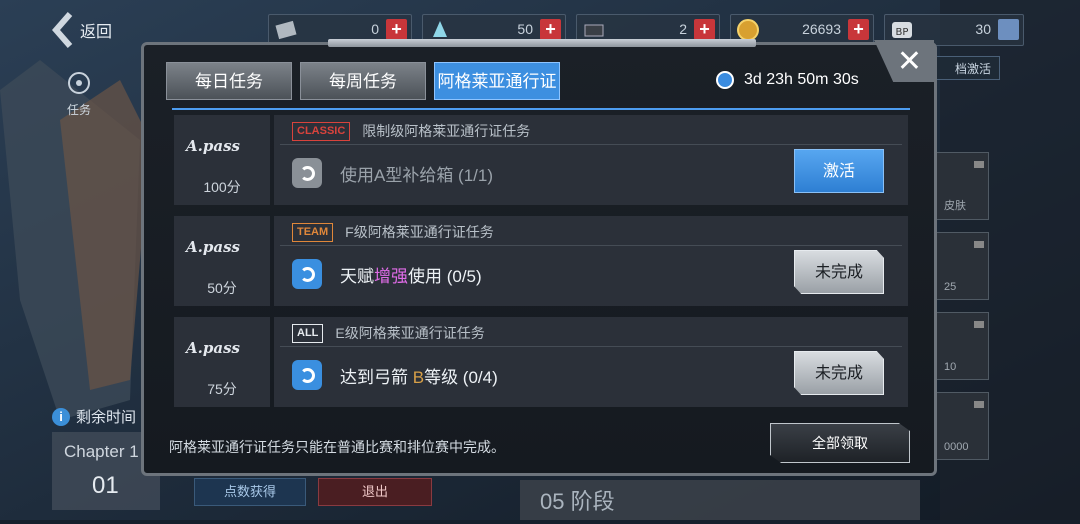 This screenshot has width=1080, height=524. I want to click on mission-task: 达到弓箭 B等级 (0/4), so click(395, 375).